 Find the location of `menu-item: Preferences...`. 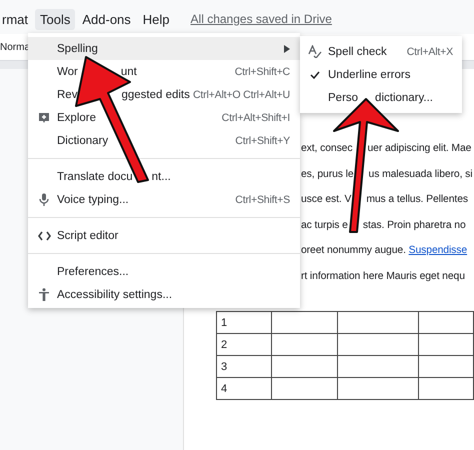

menu-item: Preferences... is located at coordinates (164, 271).